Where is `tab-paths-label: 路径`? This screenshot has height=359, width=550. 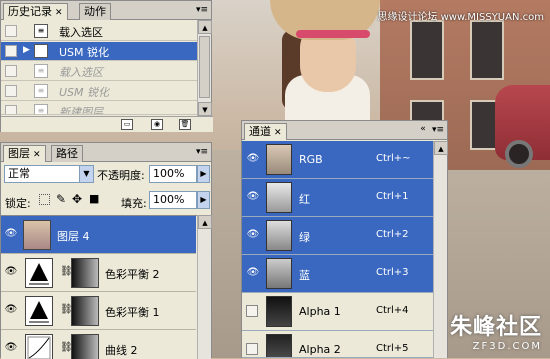
tab-paths-label: 路径 is located at coordinates (67, 153).